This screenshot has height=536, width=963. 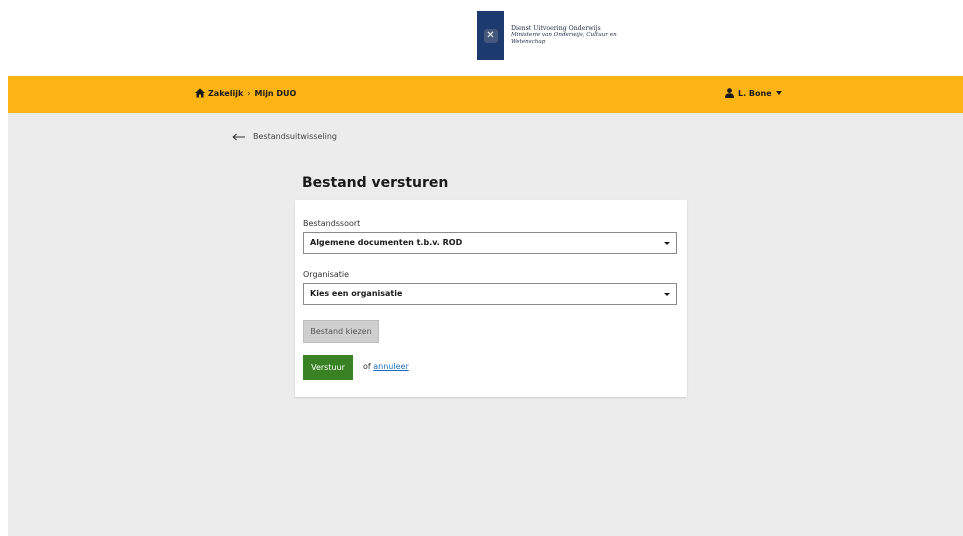 I want to click on cancel-link: annuleer, so click(x=390, y=366).